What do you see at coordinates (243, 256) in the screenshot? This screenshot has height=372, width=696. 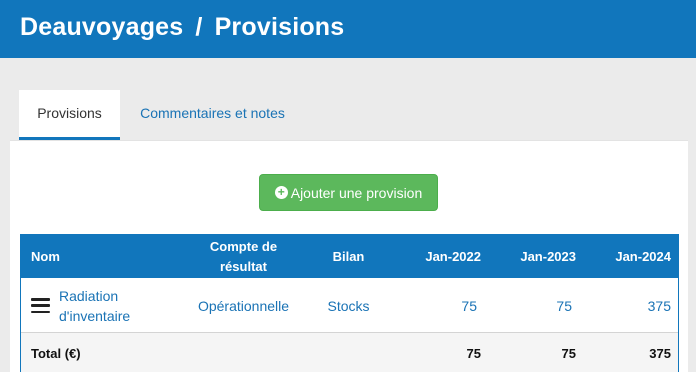 I see `header-compte-resultat: Compte de résultat` at bounding box center [243, 256].